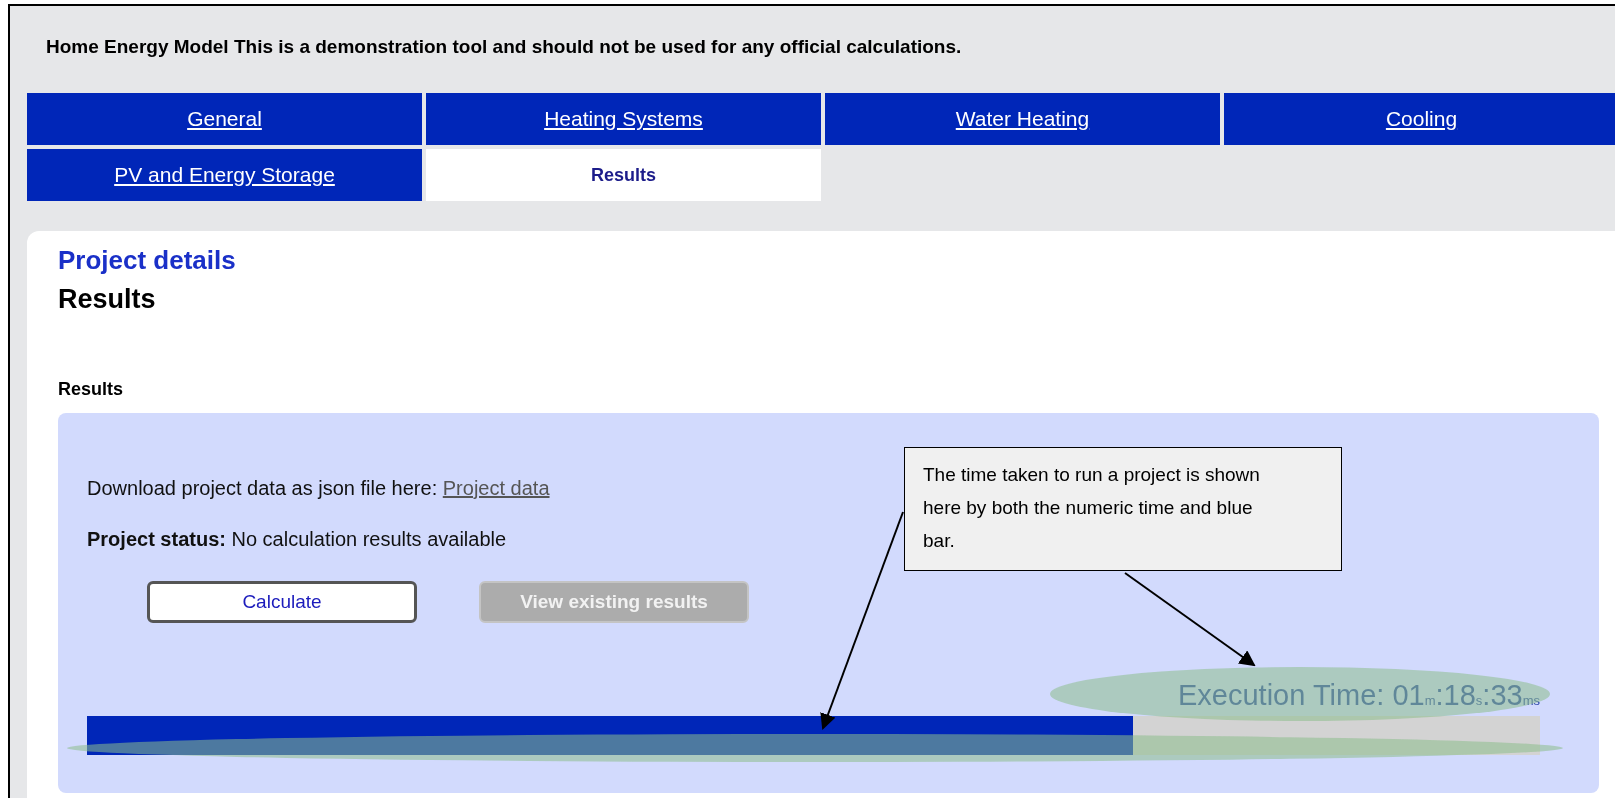 This screenshot has height=798, width=1615. I want to click on section-heading: Project details, so click(147, 260).